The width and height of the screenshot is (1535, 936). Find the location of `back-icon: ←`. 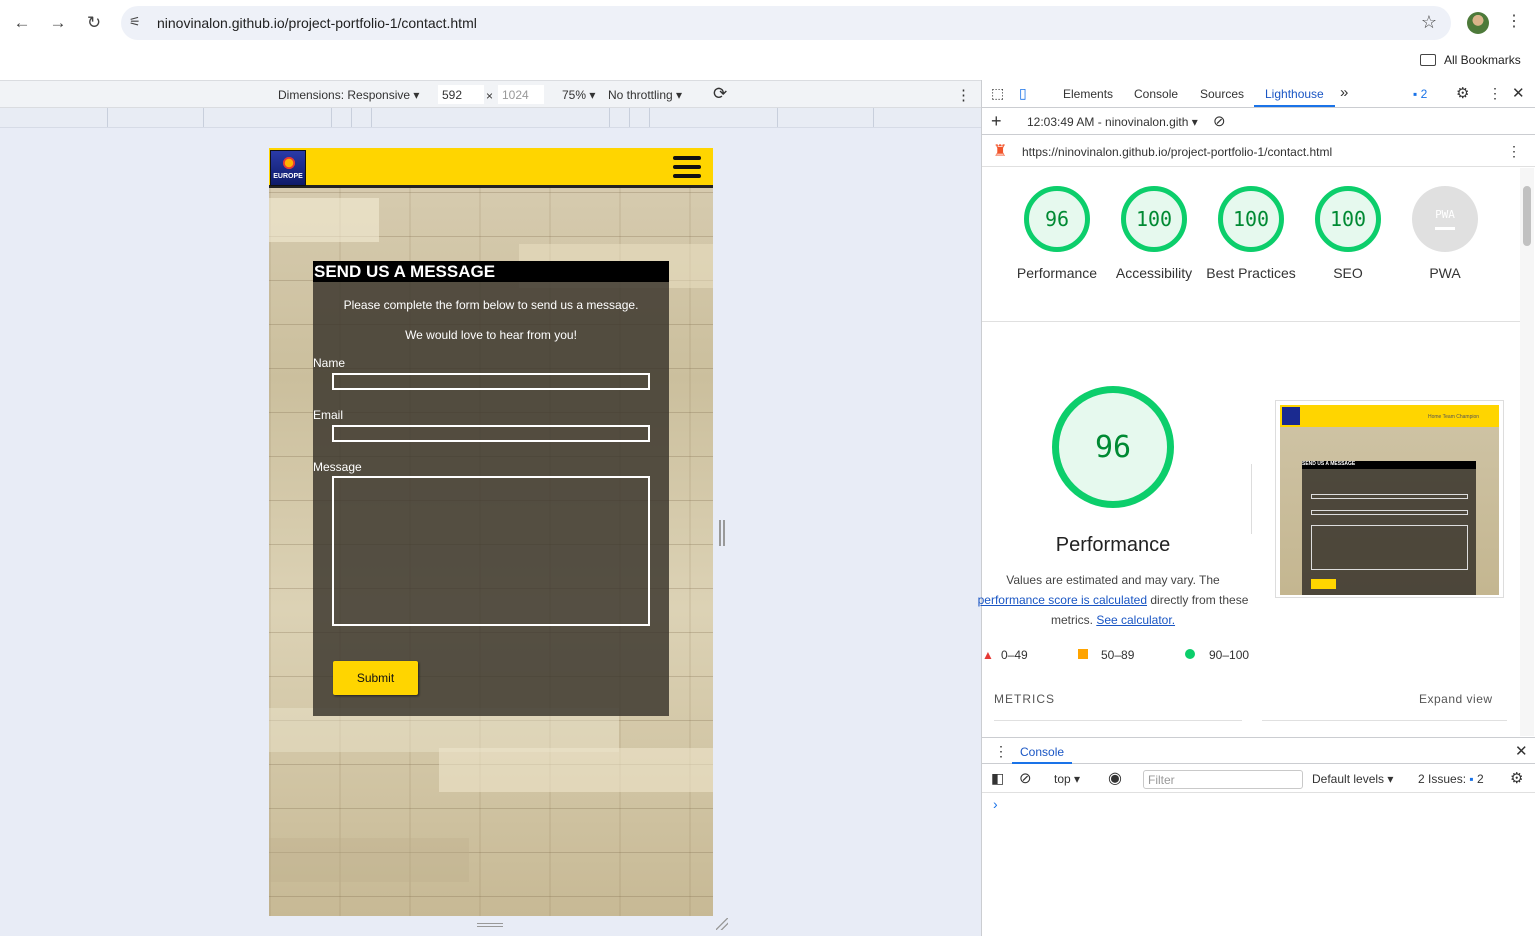

back-icon: ← is located at coordinates (22, 23).